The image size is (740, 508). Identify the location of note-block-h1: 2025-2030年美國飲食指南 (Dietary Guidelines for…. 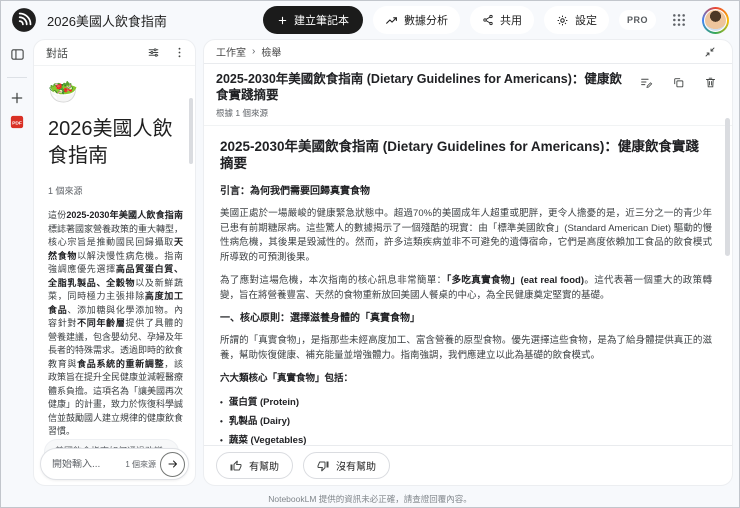
(459, 155).